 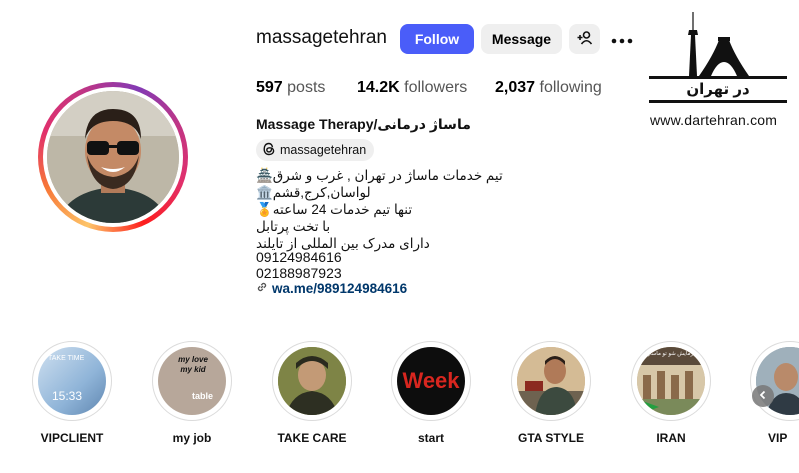 I want to click on highlight-label: GTA STYLE, so click(x=551, y=438).